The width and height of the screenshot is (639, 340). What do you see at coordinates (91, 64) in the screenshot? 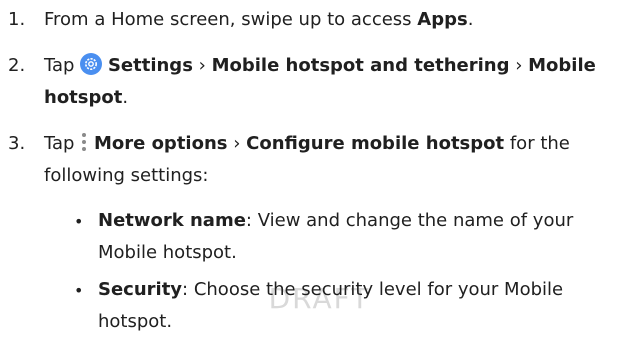
I see `settings-gear-icon` at bounding box center [91, 64].